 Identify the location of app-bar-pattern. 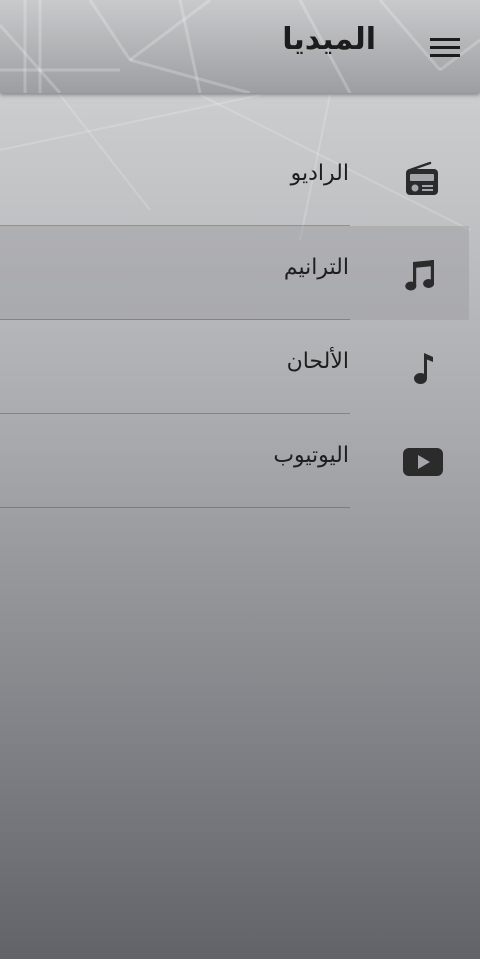
(240, 46).